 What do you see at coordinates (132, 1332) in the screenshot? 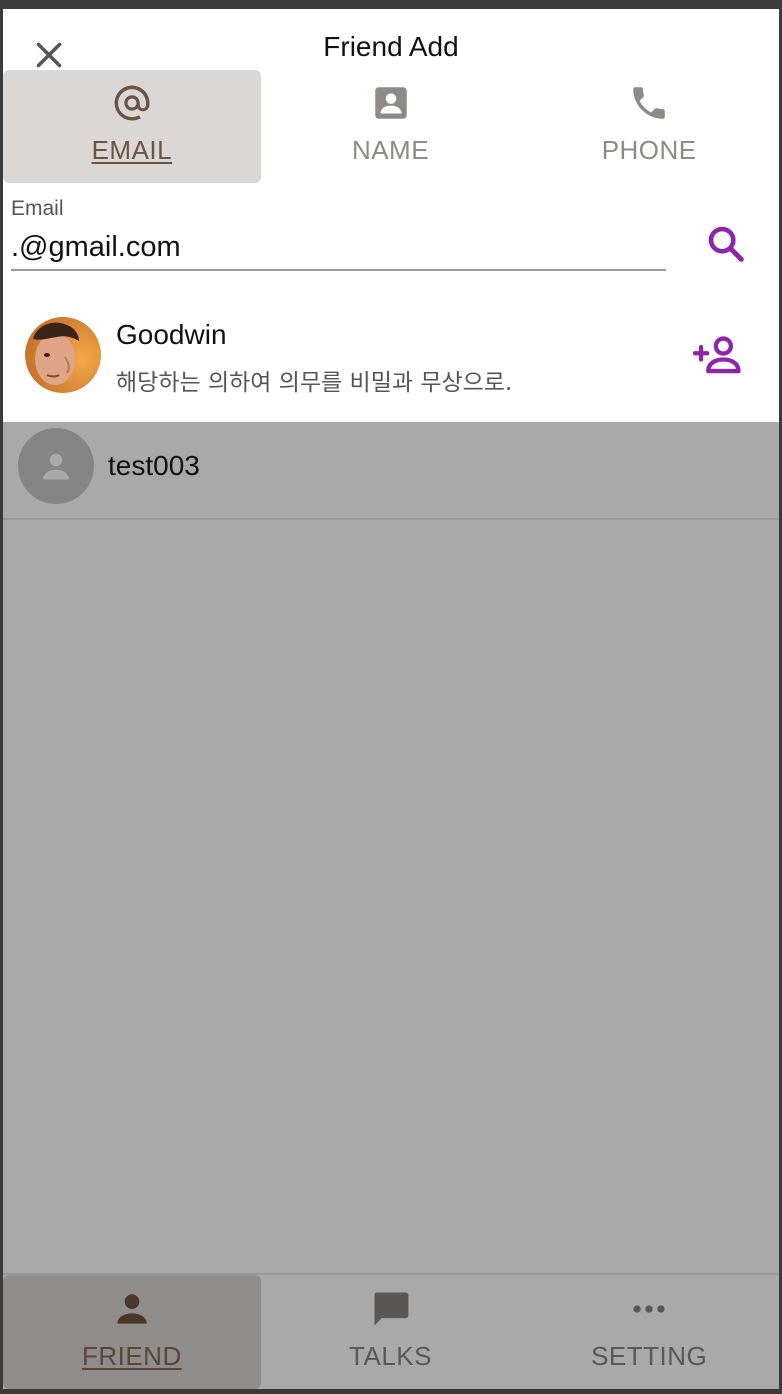
I see `nav-friend: FRIEND` at bounding box center [132, 1332].